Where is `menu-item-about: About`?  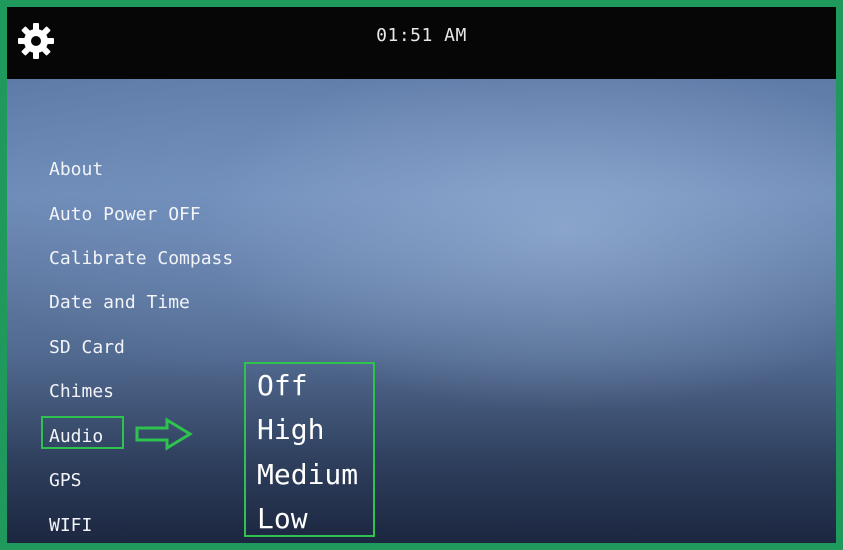
menu-item-about: About is located at coordinates (76, 170).